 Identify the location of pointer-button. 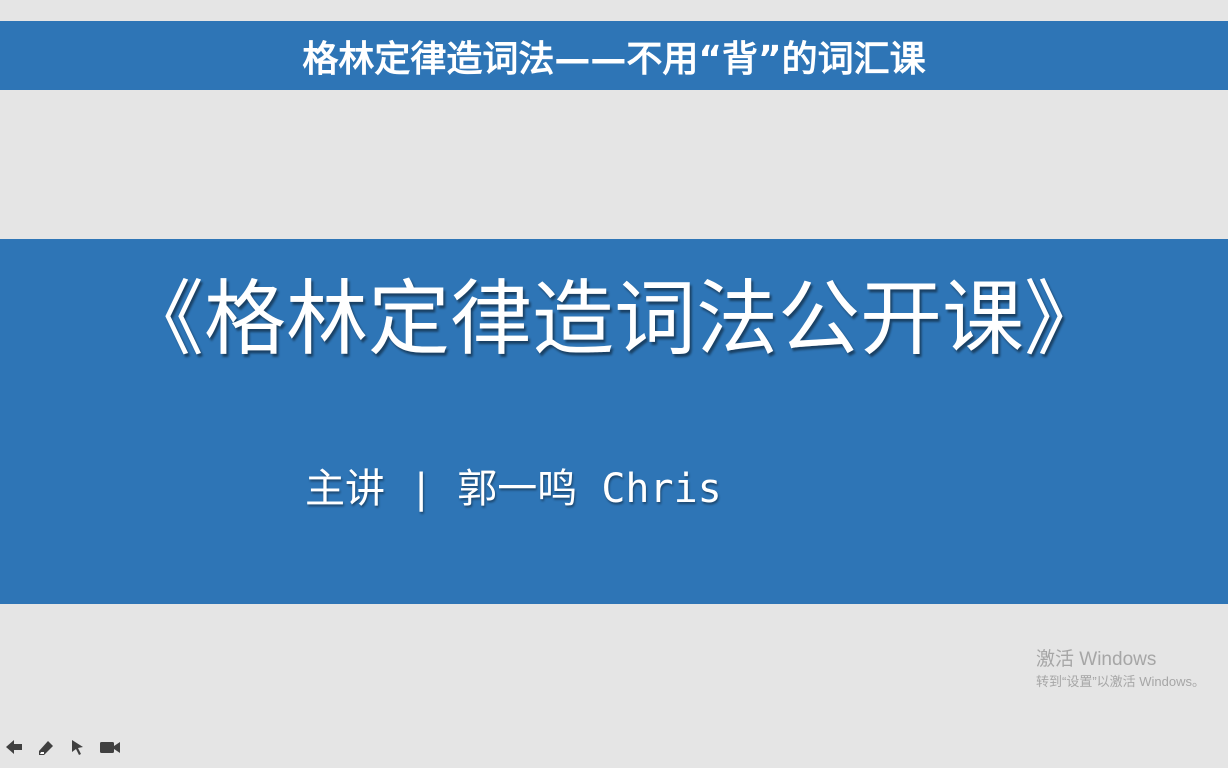
(78, 747).